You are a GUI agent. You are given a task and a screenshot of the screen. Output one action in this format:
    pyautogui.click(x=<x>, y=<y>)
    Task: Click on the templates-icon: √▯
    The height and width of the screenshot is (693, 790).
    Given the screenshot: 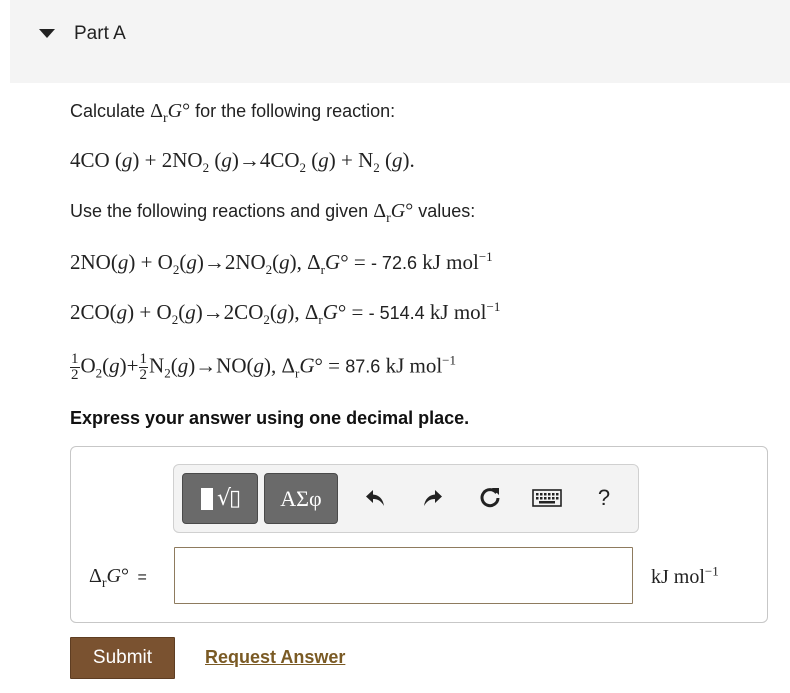 What is the action you would take?
    pyautogui.click(x=220, y=498)
    